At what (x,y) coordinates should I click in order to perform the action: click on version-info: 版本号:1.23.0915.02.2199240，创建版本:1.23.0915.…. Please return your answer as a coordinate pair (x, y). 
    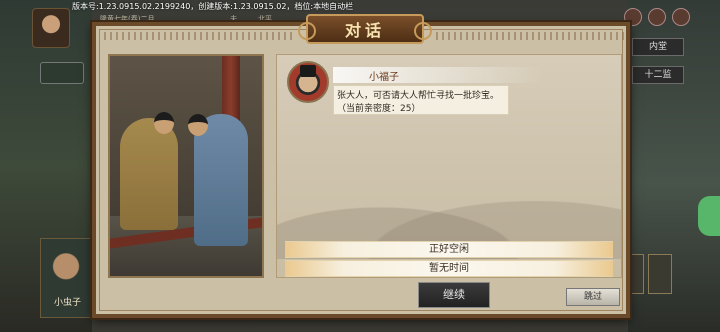
    Looking at the image, I should click on (213, 6).